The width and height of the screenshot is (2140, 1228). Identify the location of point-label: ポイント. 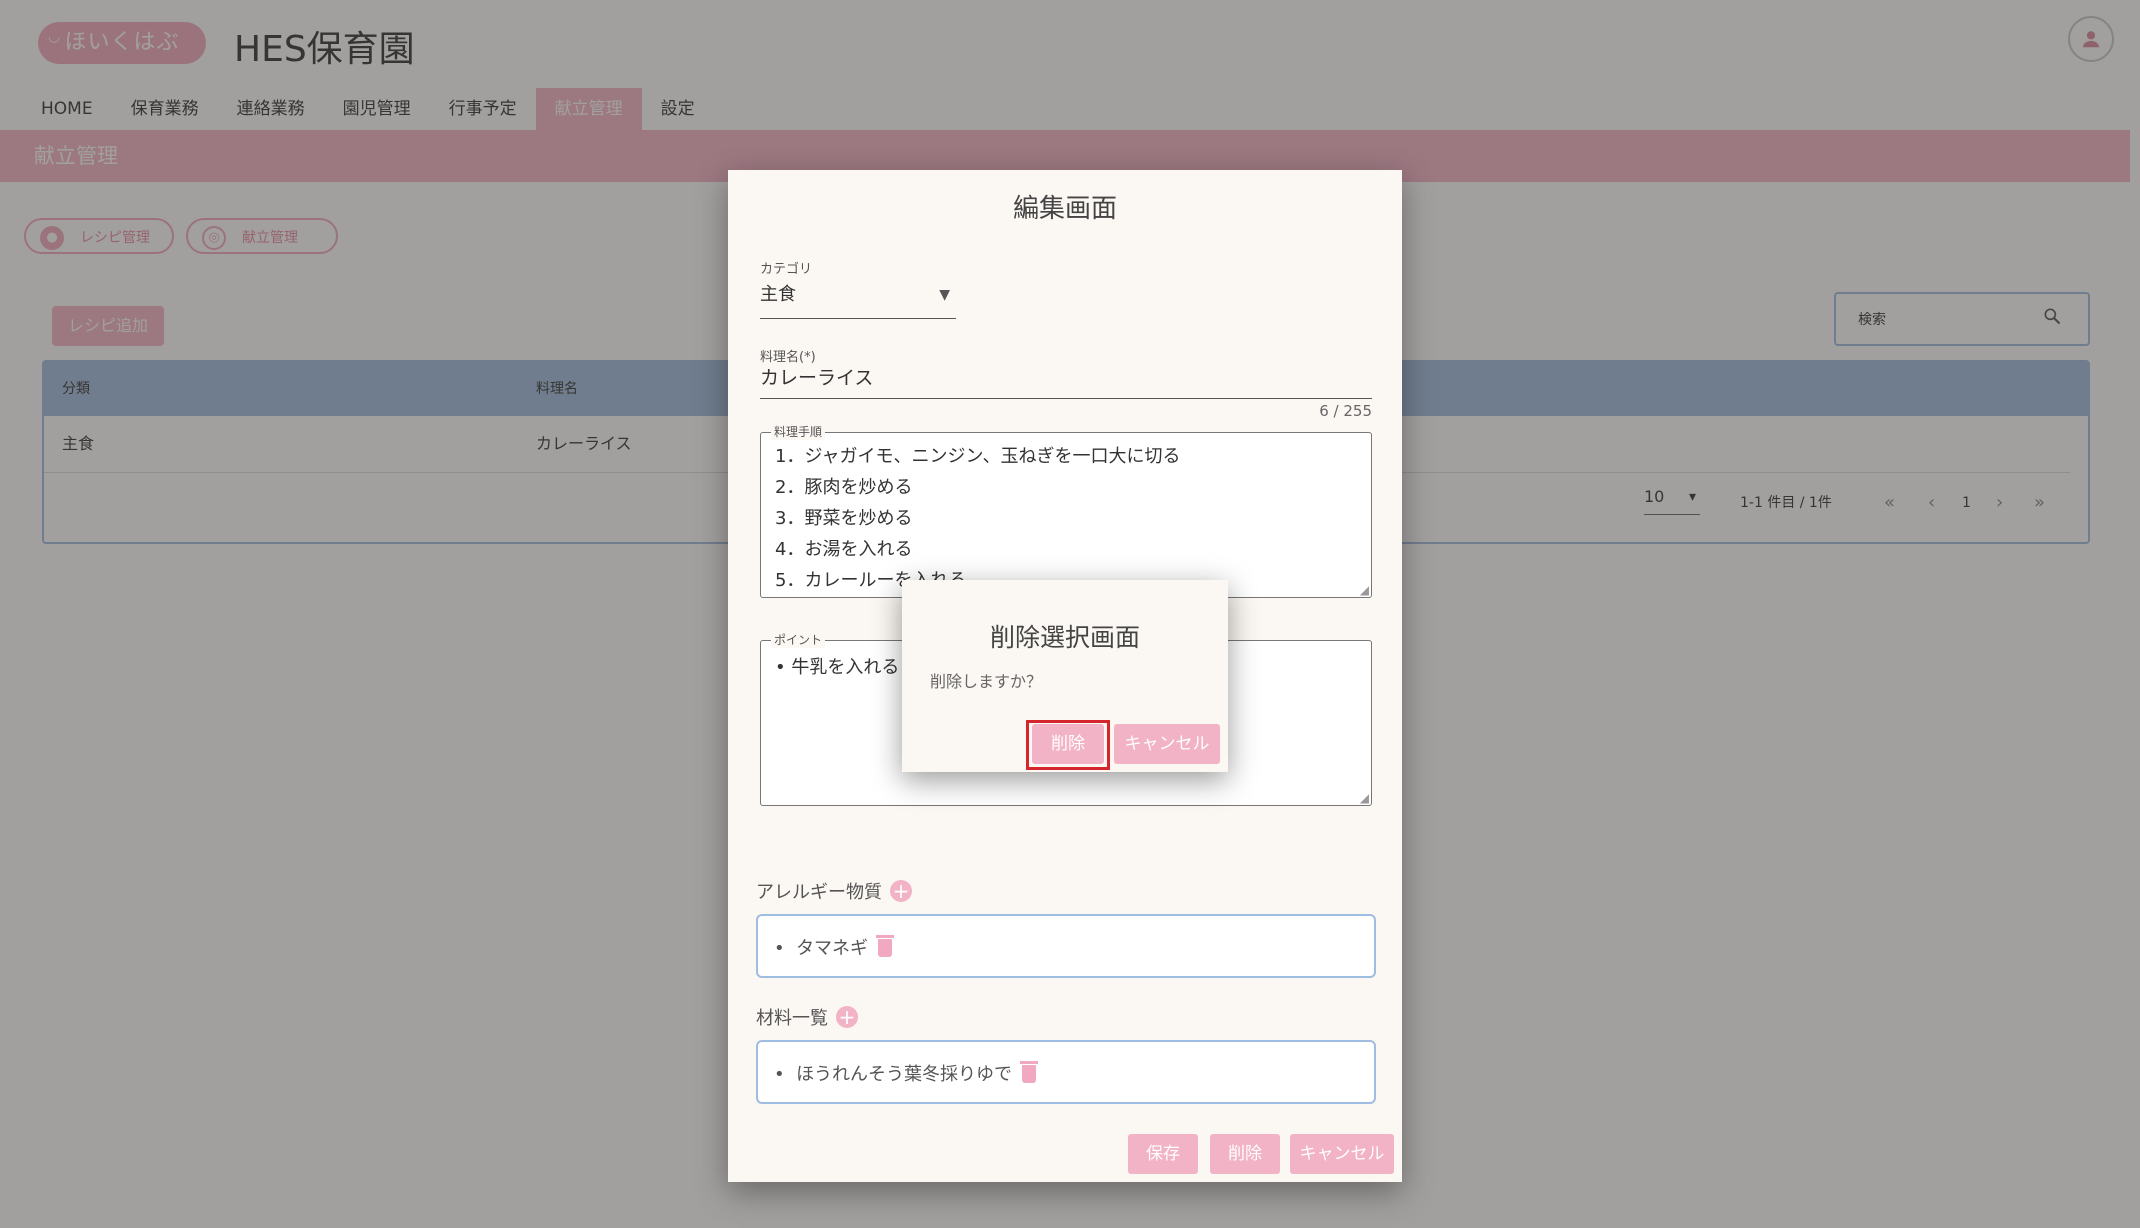
(798, 640).